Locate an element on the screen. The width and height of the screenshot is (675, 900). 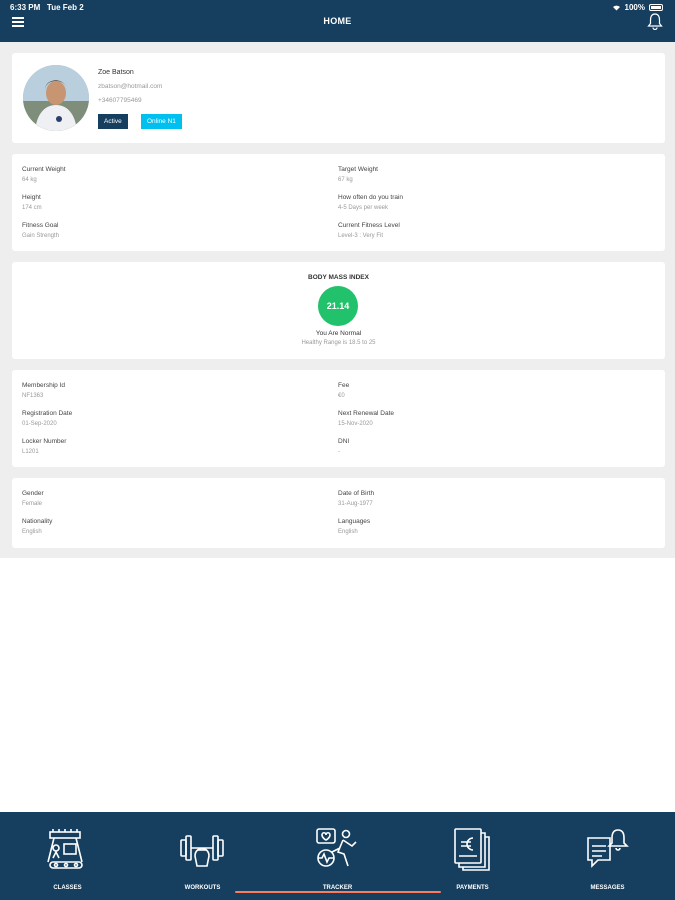
bmi-range: Healthy Range is 18.5 to 25 is located at coordinates (338, 343).